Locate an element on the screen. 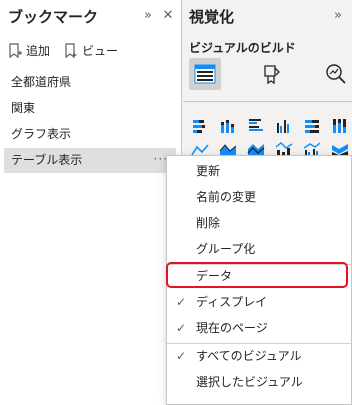 This screenshot has width=352, height=405. menu-item-label: 削除 is located at coordinates (208, 223).